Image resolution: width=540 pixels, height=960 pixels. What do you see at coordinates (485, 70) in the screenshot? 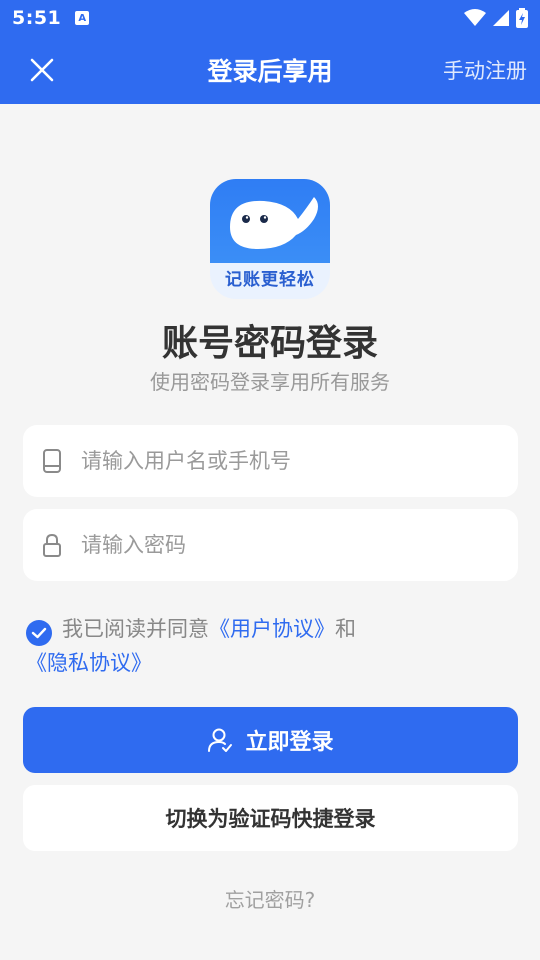
I see `manual-register-link: 手动注册` at bounding box center [485, 70].